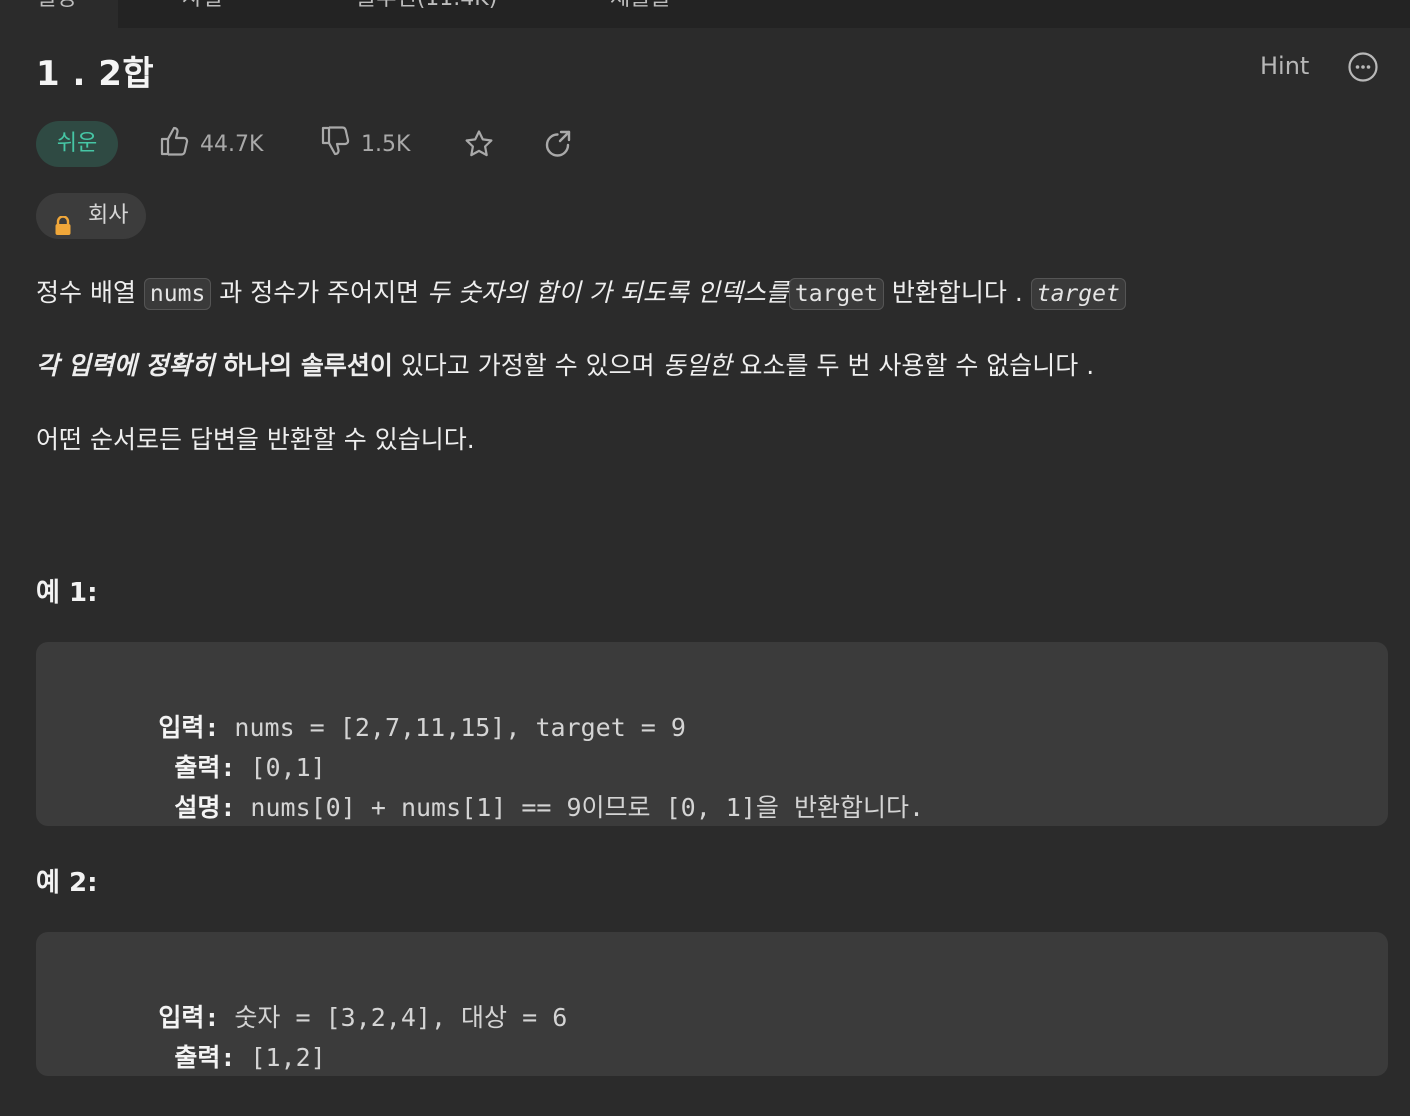 The width and height of the screenshot is (1410, 1116). I want to click on explanation-value: nums[0] + nums[1] == 9이므로 [0, 1]을 반환합니다., so click(580, 807).